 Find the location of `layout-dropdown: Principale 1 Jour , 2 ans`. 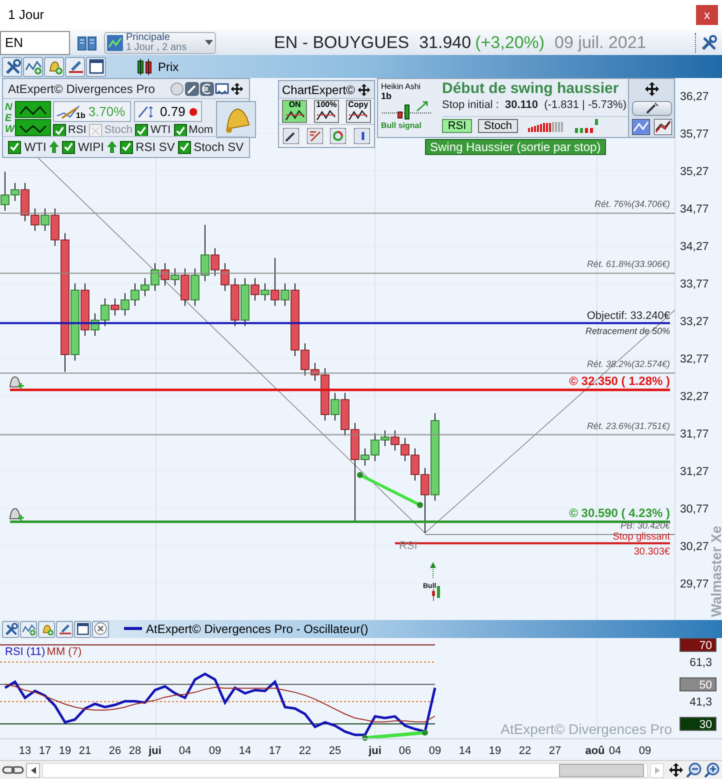

layout-dropdown: Principale 1 Jour , 2 ans is located at coordinates (160, 43).